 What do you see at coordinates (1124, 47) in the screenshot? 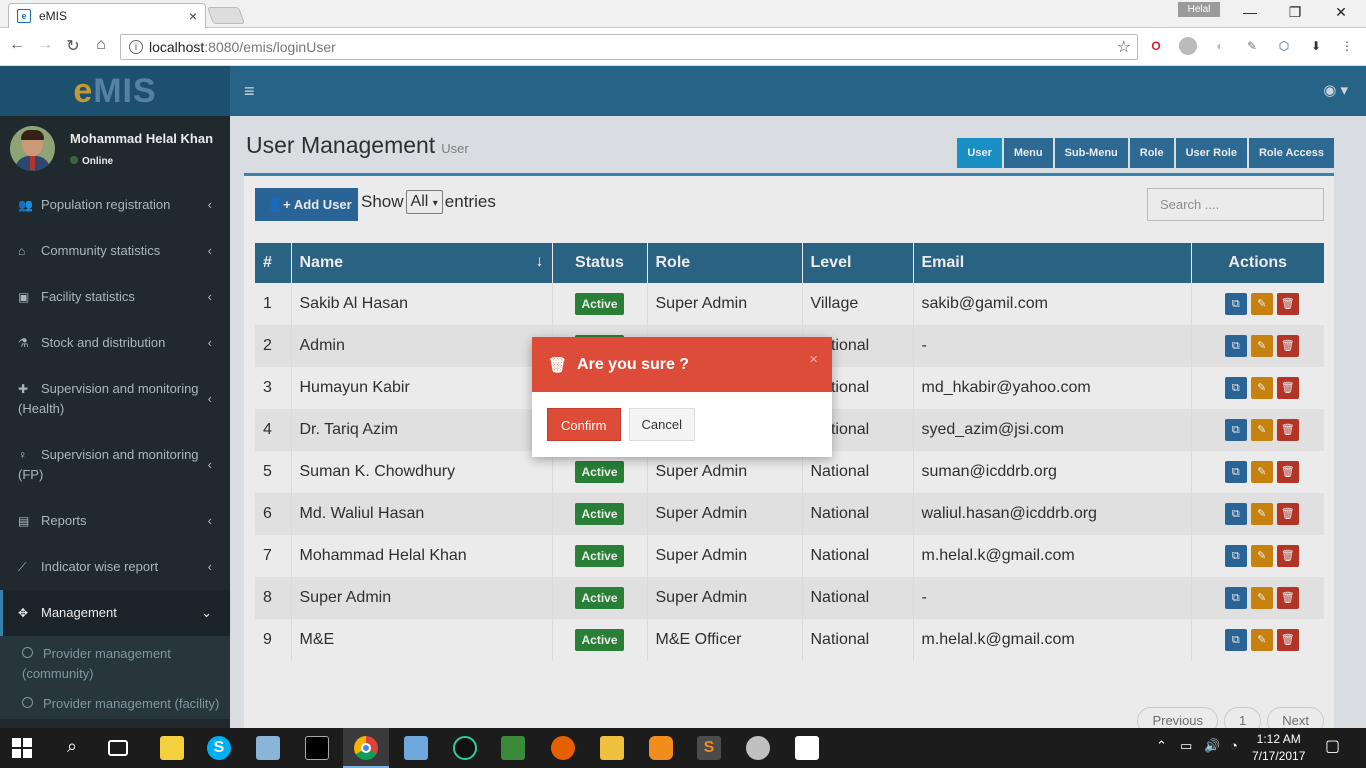
I see `bookmark-star-icon: ☆` at bounding box center [1124, 47].